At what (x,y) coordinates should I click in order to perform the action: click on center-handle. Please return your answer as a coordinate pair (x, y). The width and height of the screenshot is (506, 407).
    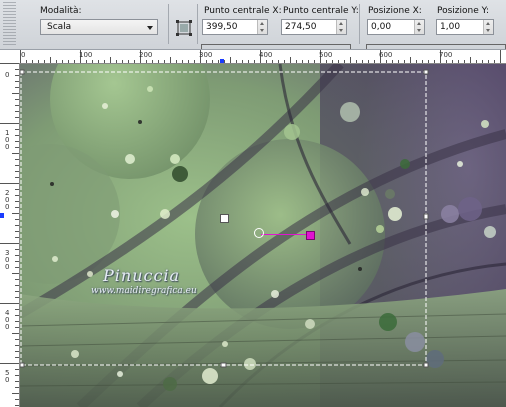
    Looking at the image, I should click on (224, 218).